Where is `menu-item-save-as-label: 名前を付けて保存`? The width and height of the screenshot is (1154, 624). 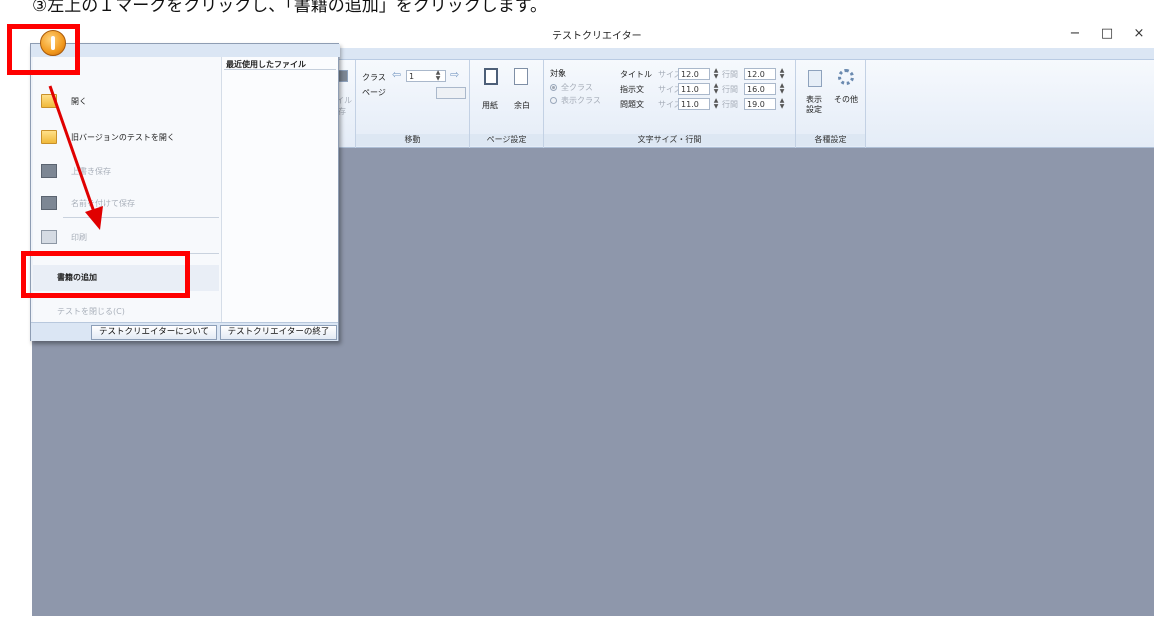 menu-item-save-as-label: 名前を付けて保存 is located at coordinates (103, 203).